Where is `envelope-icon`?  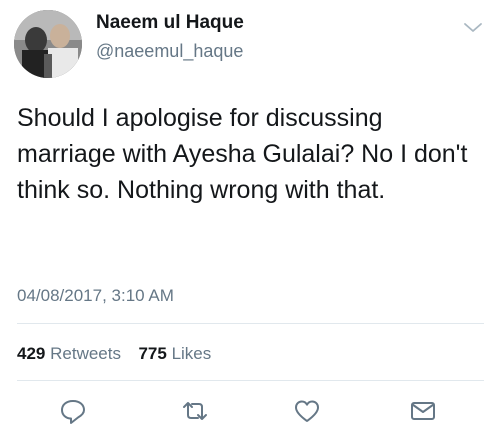 envelope-icon is located at coordinates (423, 411).